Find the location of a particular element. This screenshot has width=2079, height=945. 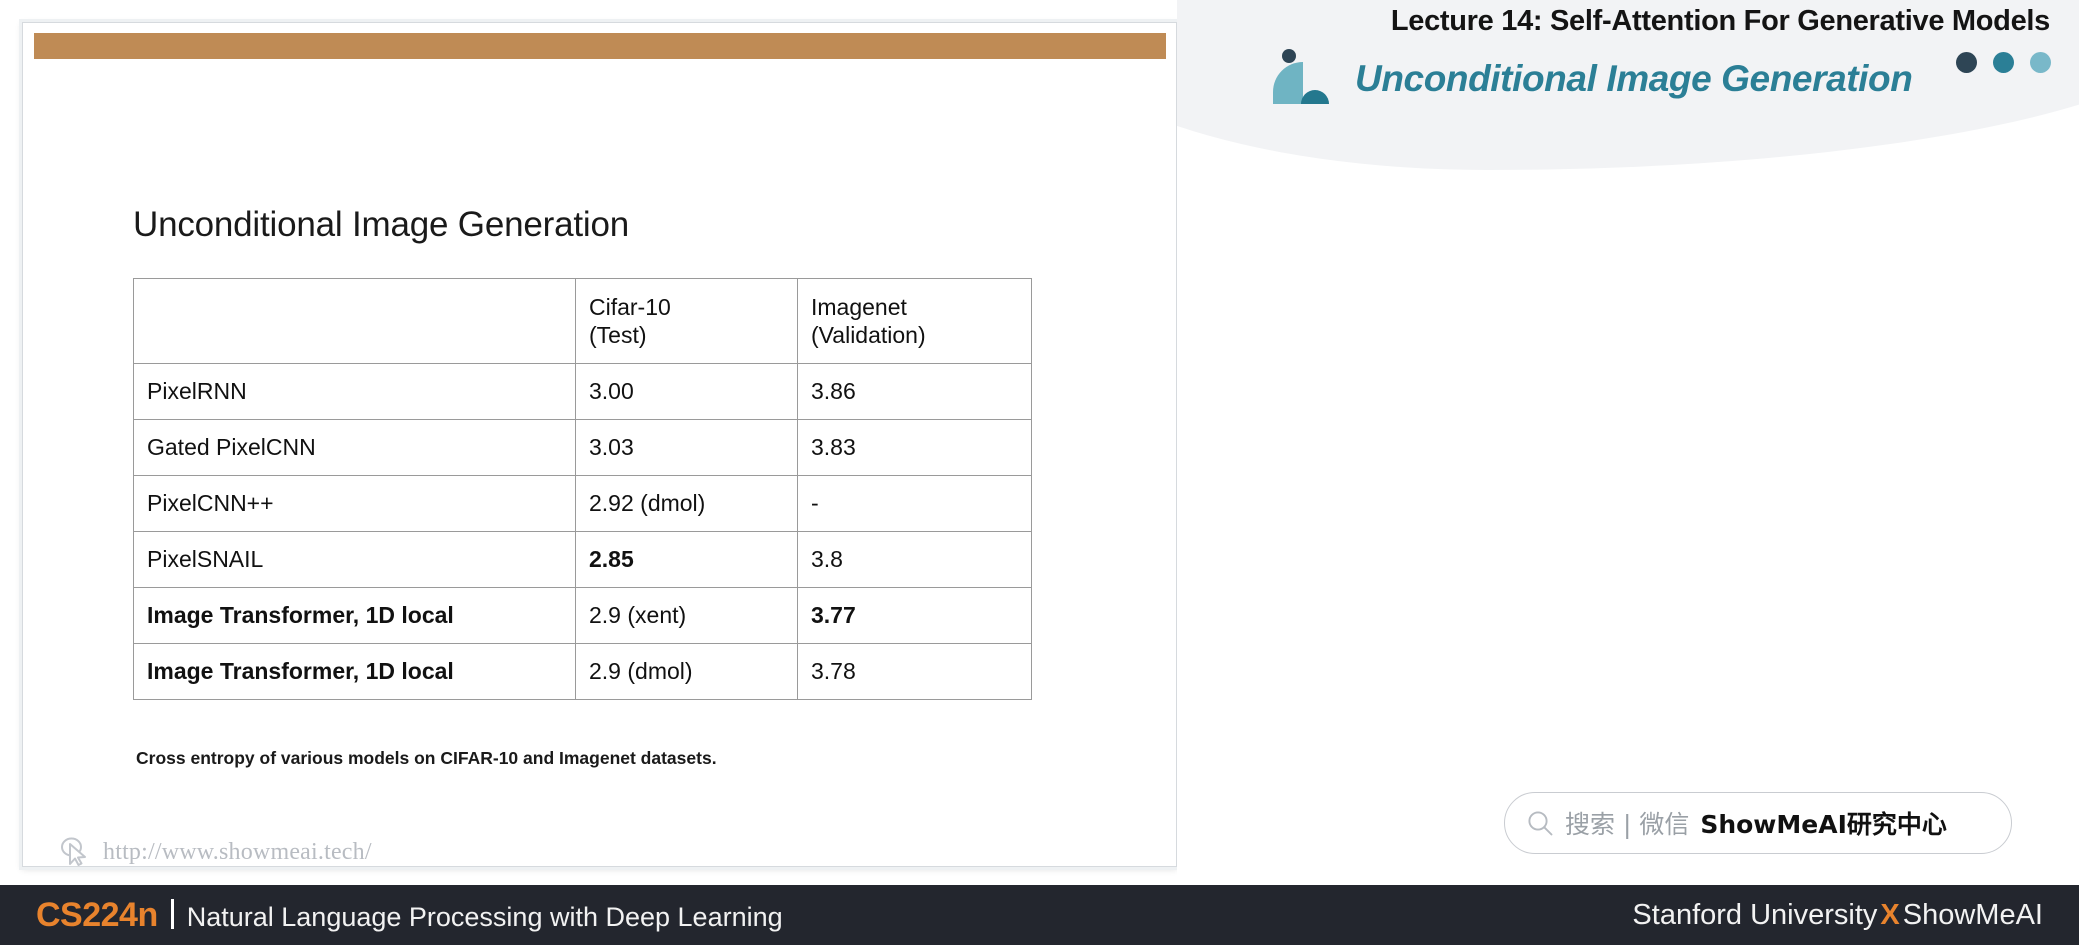

search-account-name: ShowMeAI研究中心 is located at coordinates (1823, 824).